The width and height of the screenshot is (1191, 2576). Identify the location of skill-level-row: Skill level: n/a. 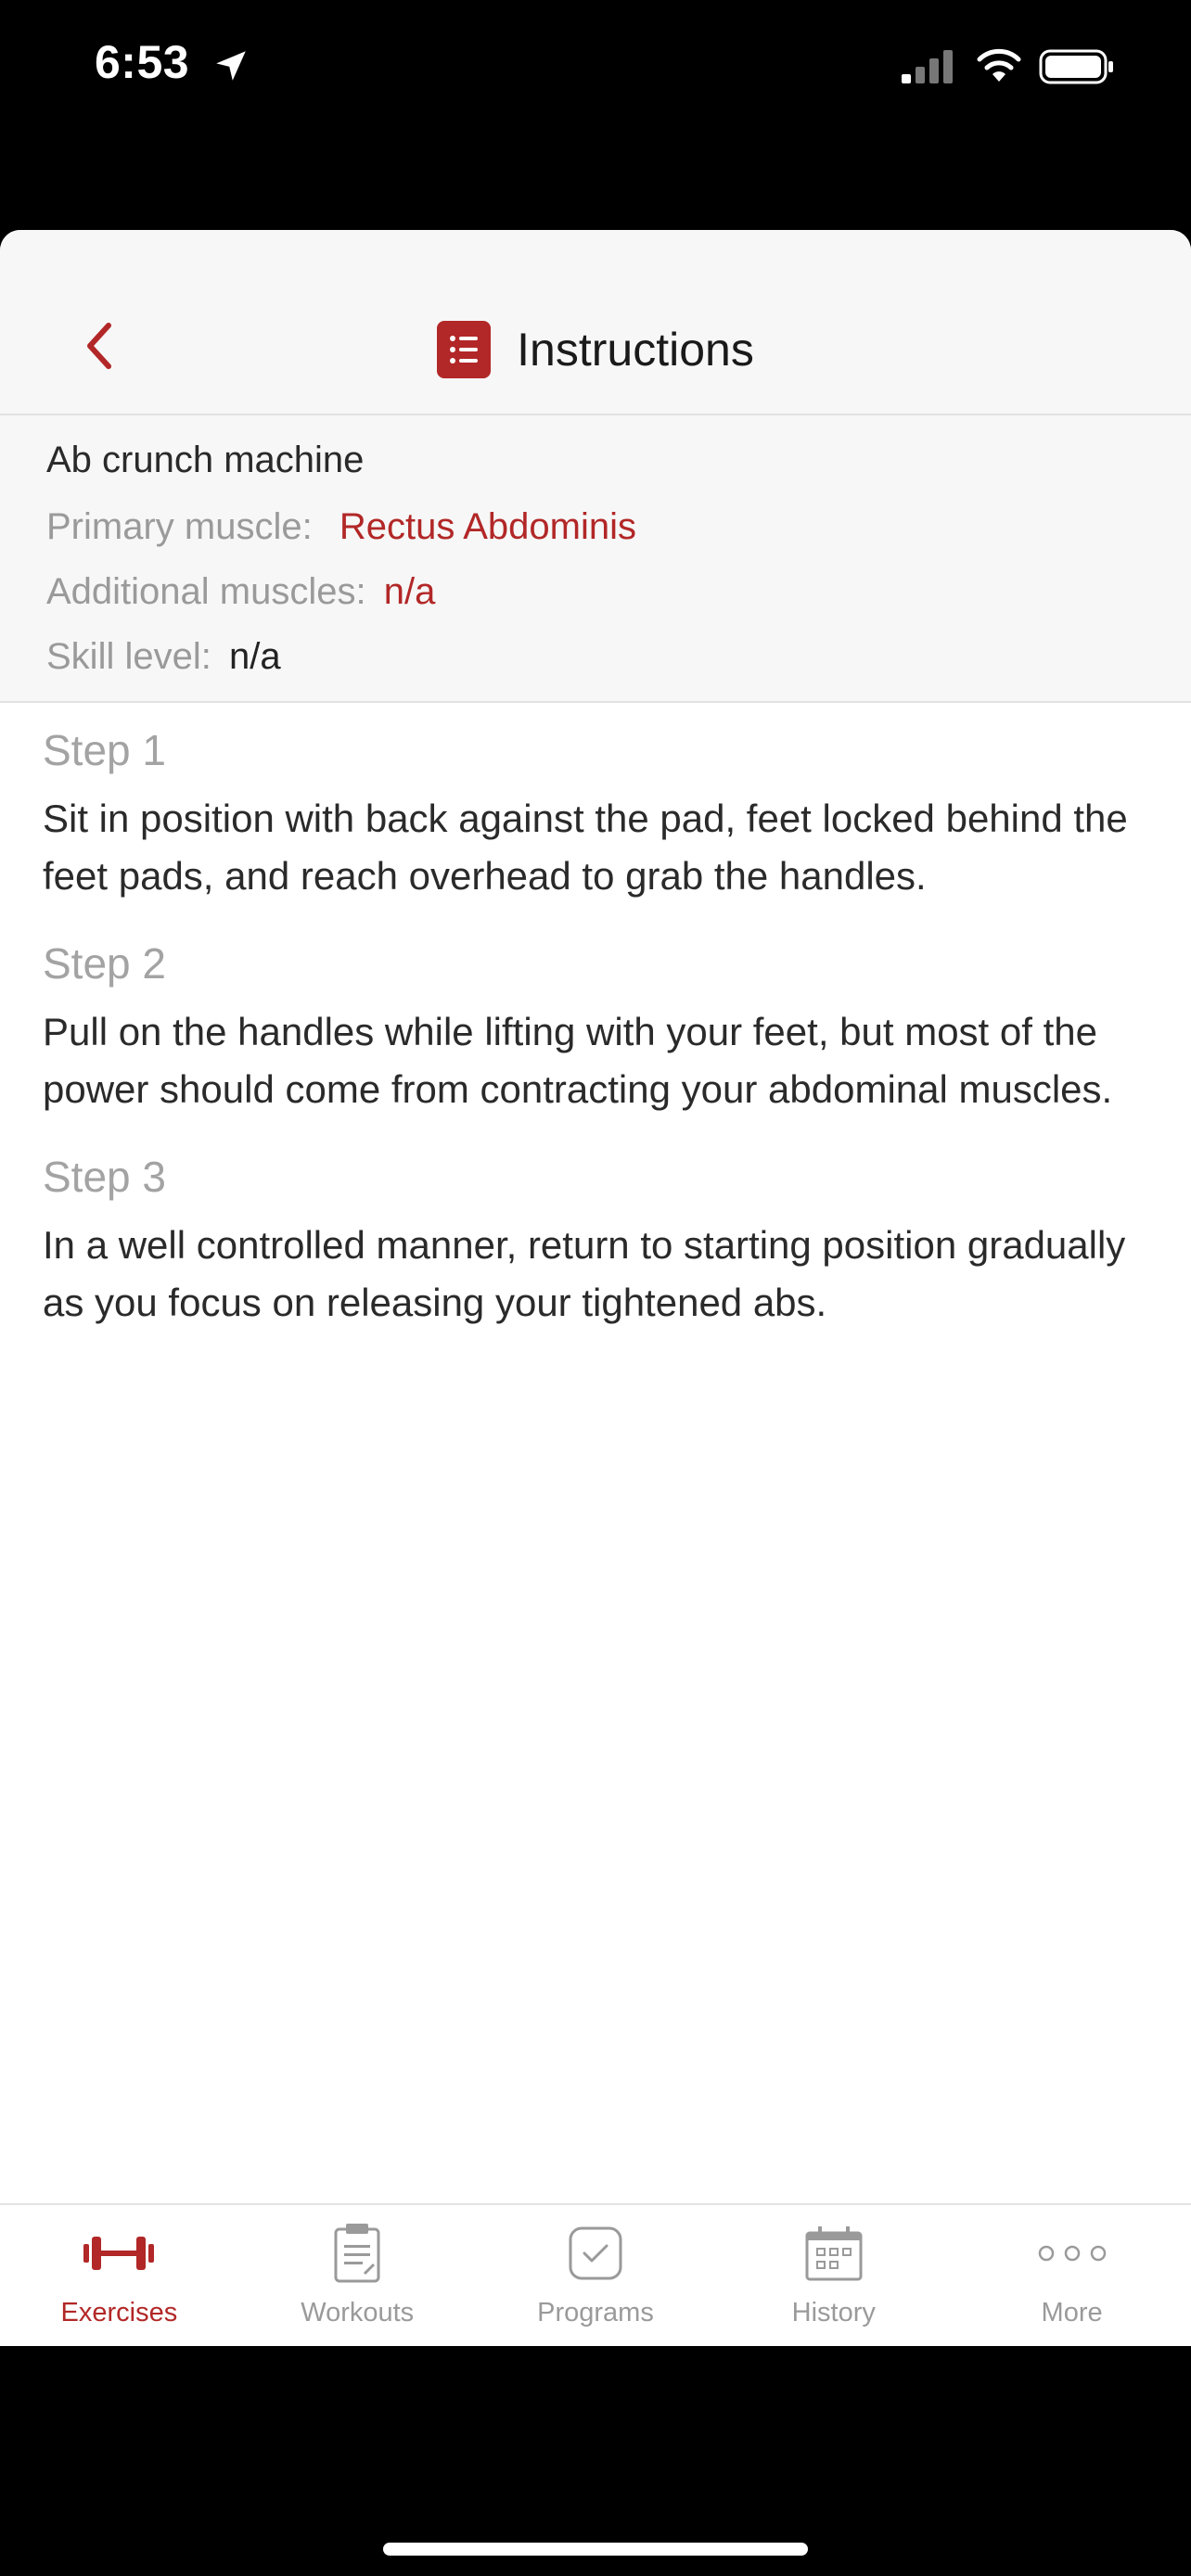
(164, 657).